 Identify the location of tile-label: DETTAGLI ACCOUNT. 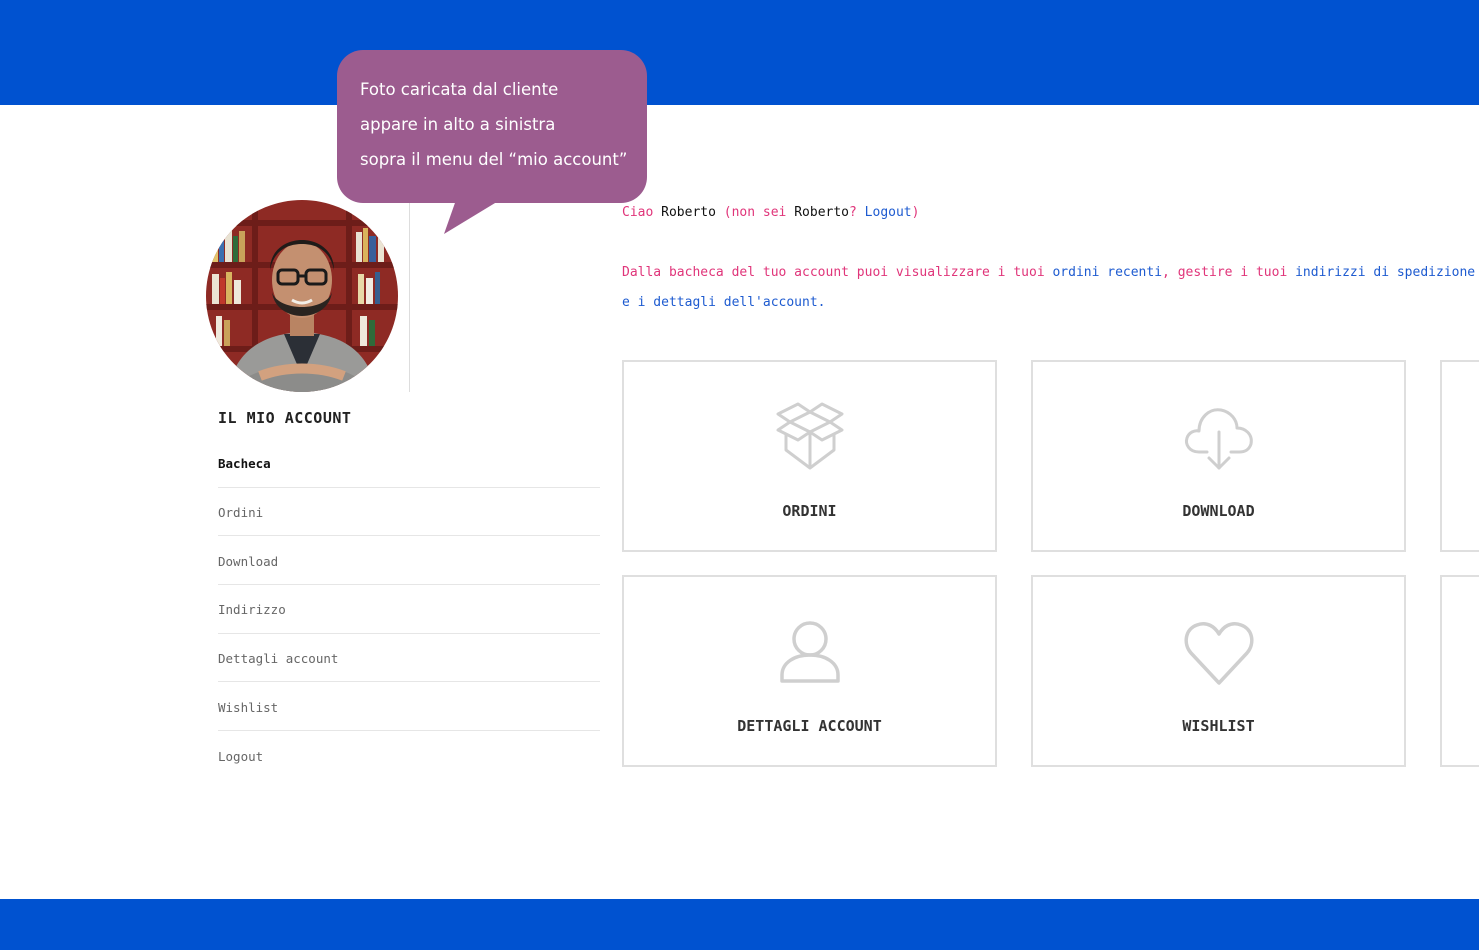
(809, 726).